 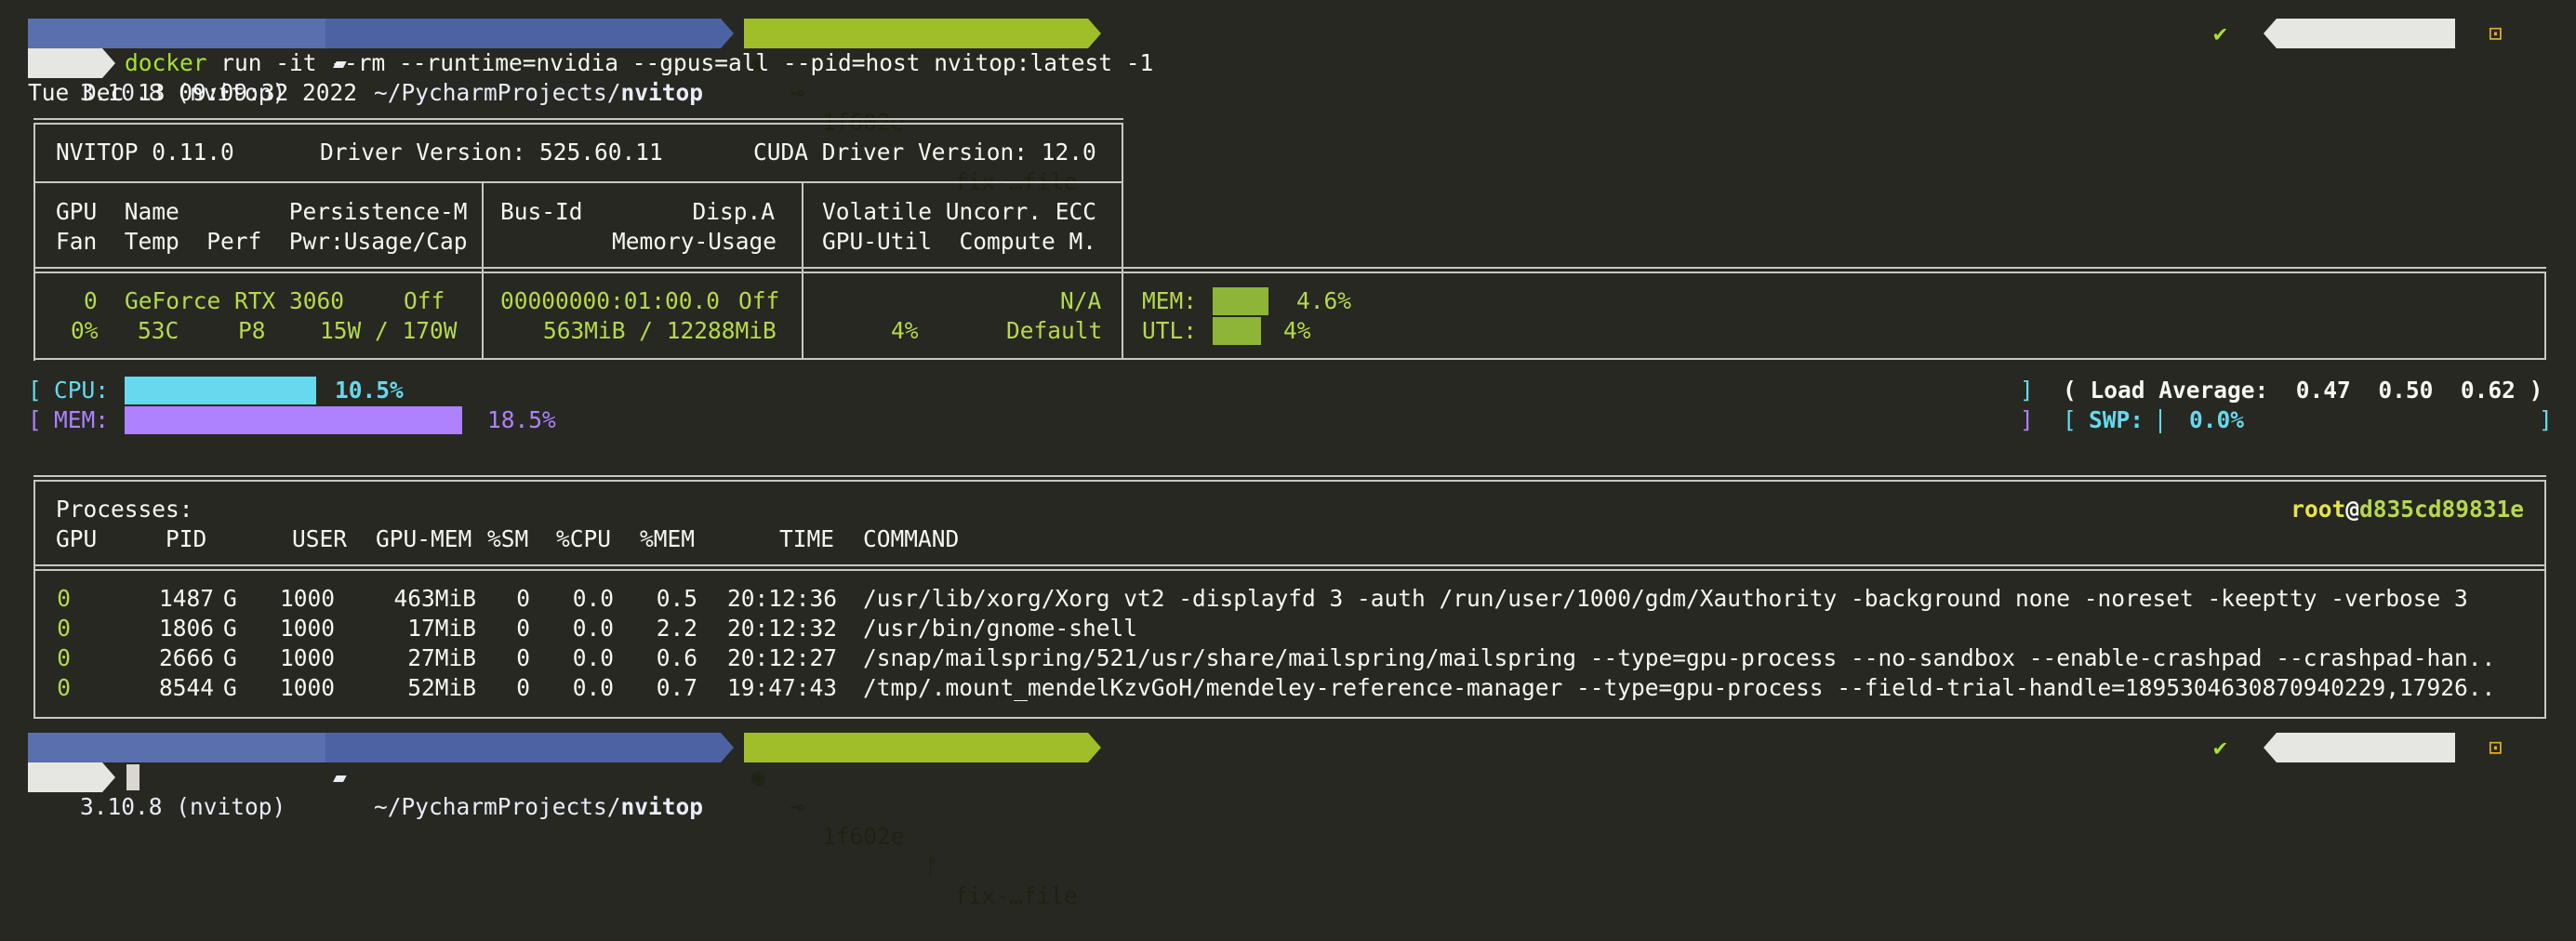 I want to click on proc-time: 20:12:27, so click(x=781, y=657).